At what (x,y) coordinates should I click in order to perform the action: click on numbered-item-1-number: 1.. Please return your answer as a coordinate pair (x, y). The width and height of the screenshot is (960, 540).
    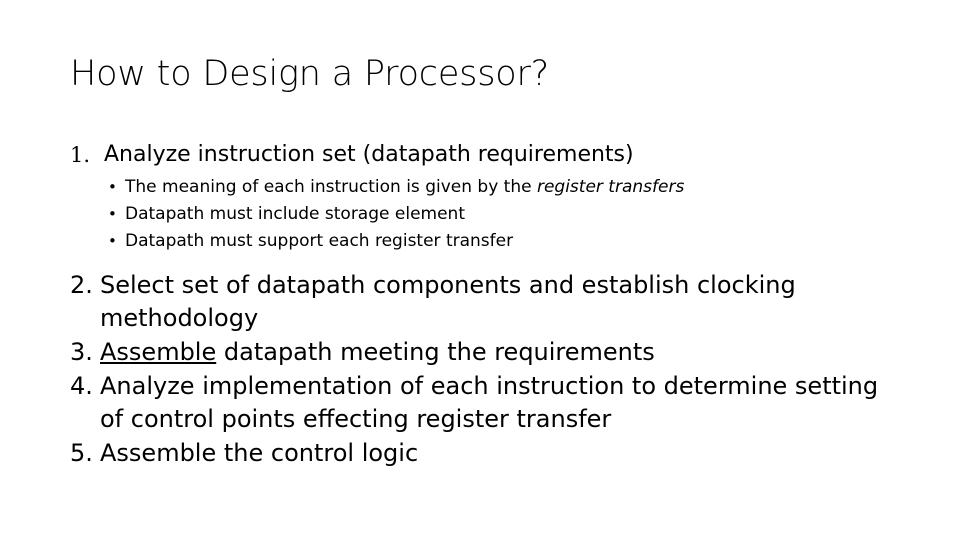
    Looking at the image, I should click on (80, 155).